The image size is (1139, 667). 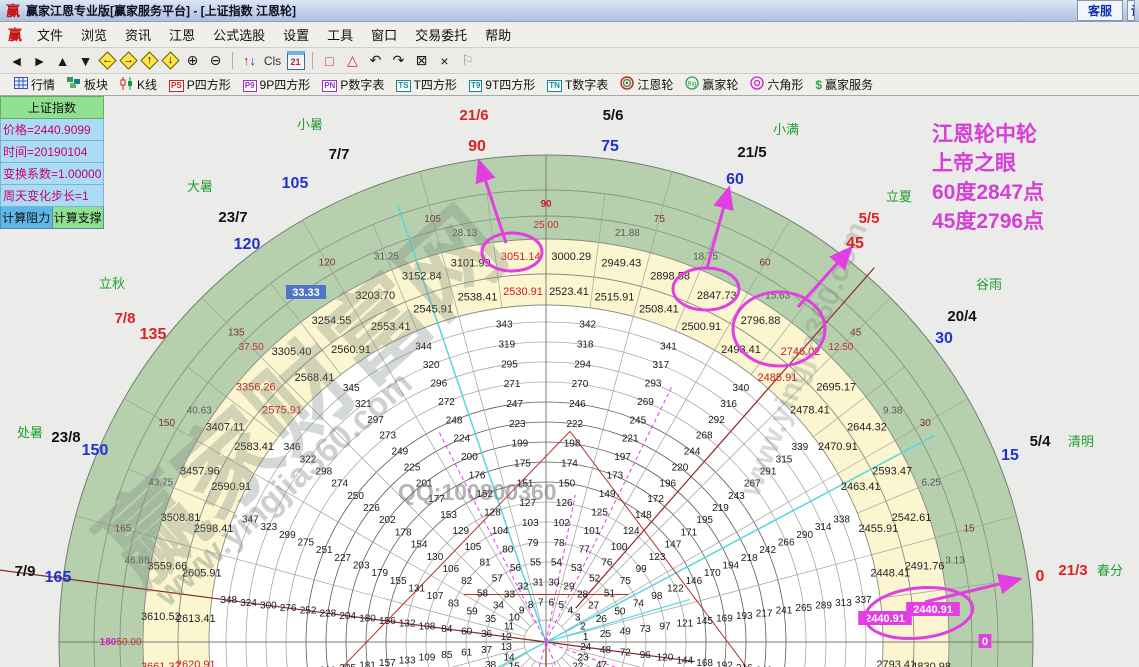 What do you see at coordinates (491, 663) in the screenshot?
I see `spiral-number: 38` at bounding box center [491, 663].